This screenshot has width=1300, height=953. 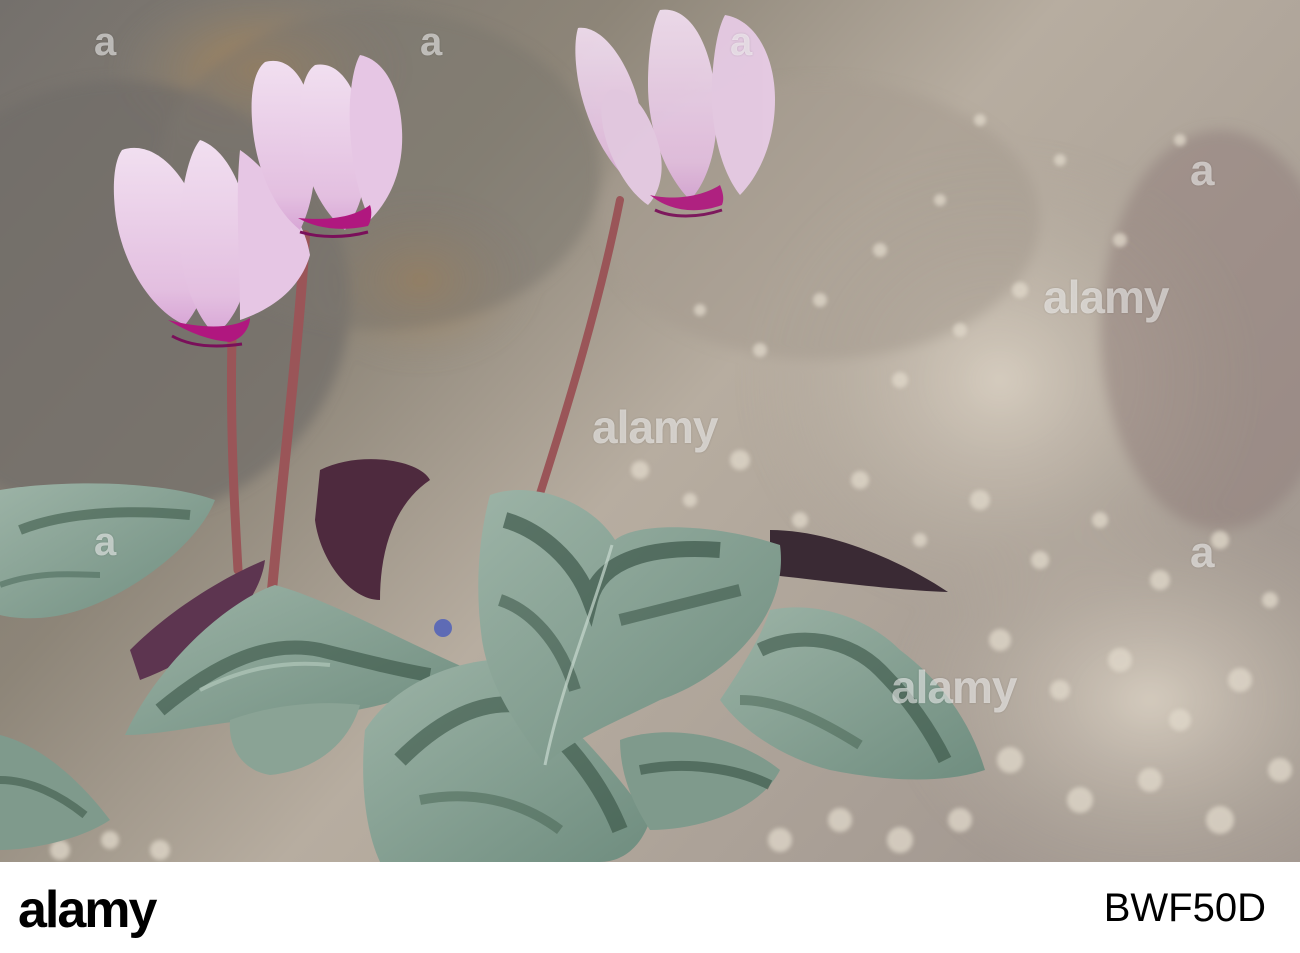 What do you see at coordinates (1184, 908) in the screenshot?
I see `image-id: BWF50D` at bounding box center [1184, 908].